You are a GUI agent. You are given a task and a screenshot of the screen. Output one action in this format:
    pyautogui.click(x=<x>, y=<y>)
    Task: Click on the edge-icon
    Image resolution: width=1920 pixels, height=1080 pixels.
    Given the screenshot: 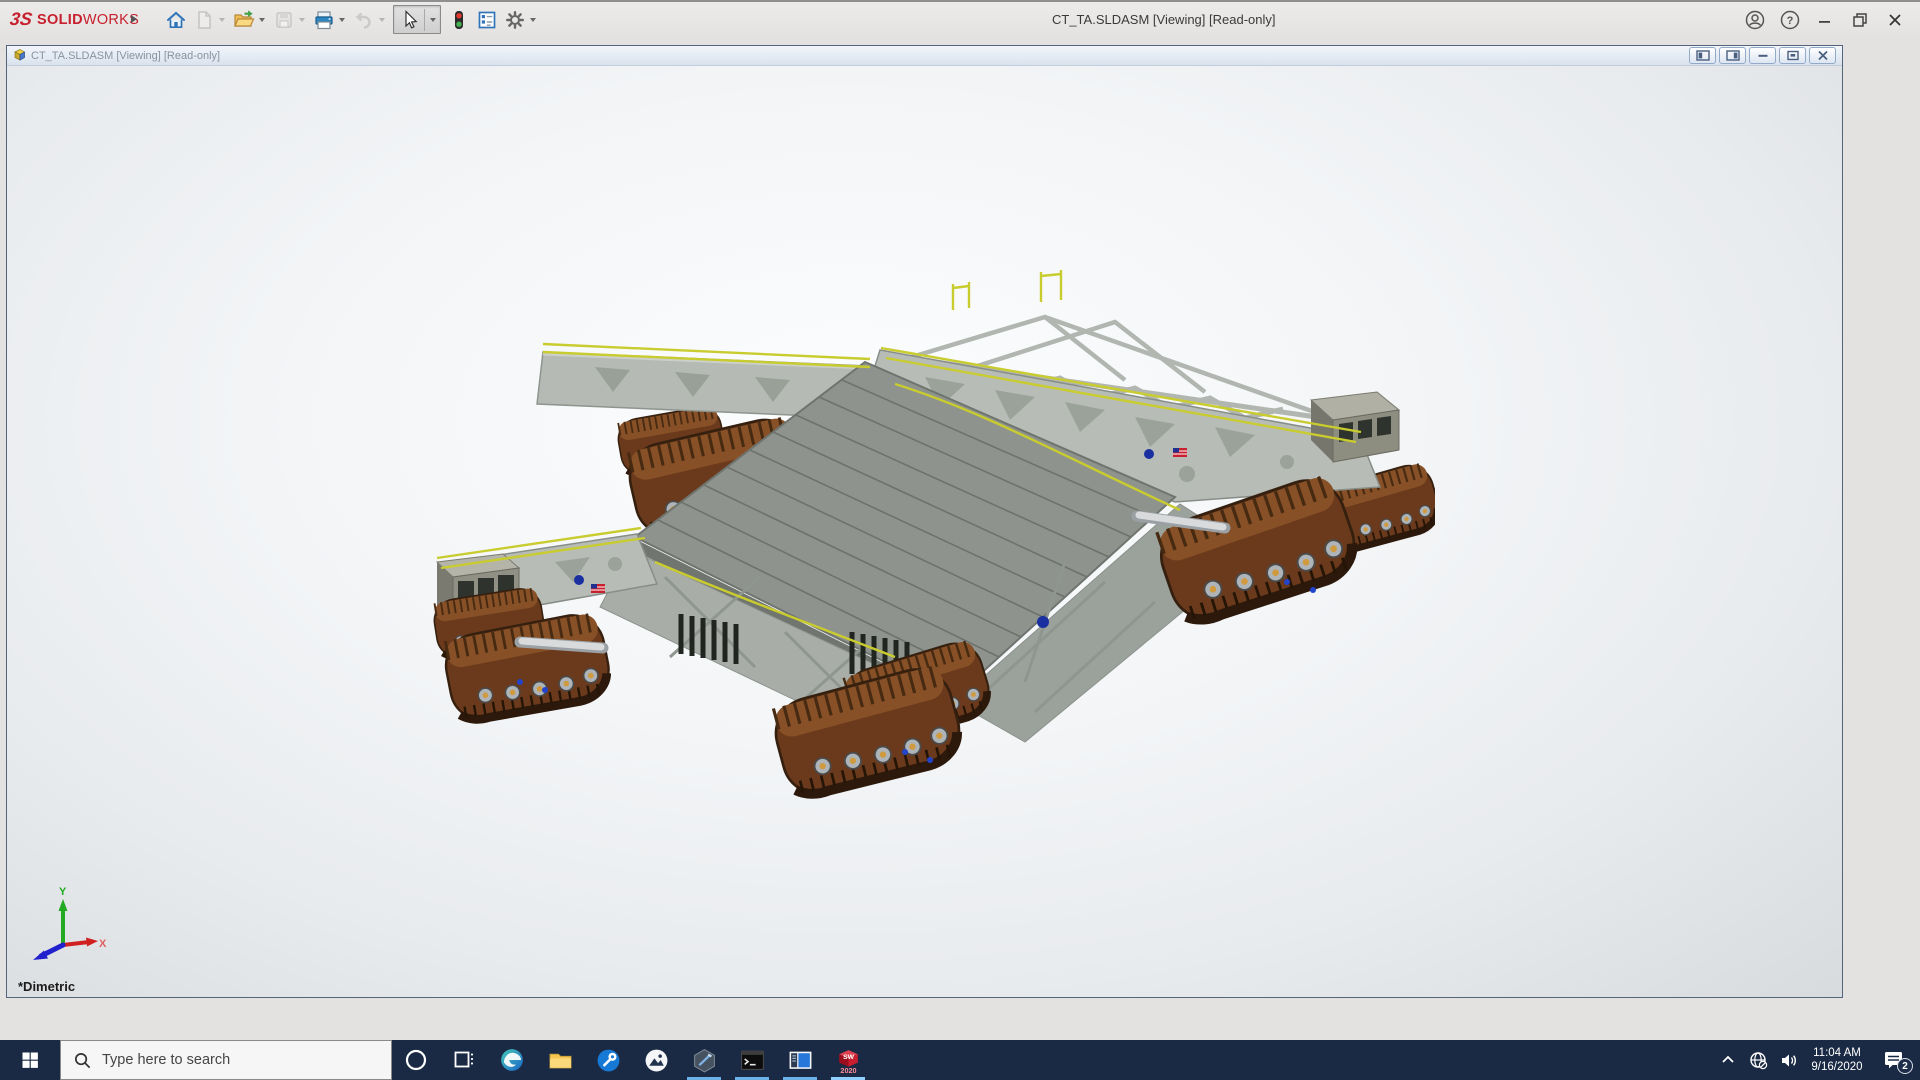 What is the action you would take?
    pyautogui.click(x=512, y=1060)
    